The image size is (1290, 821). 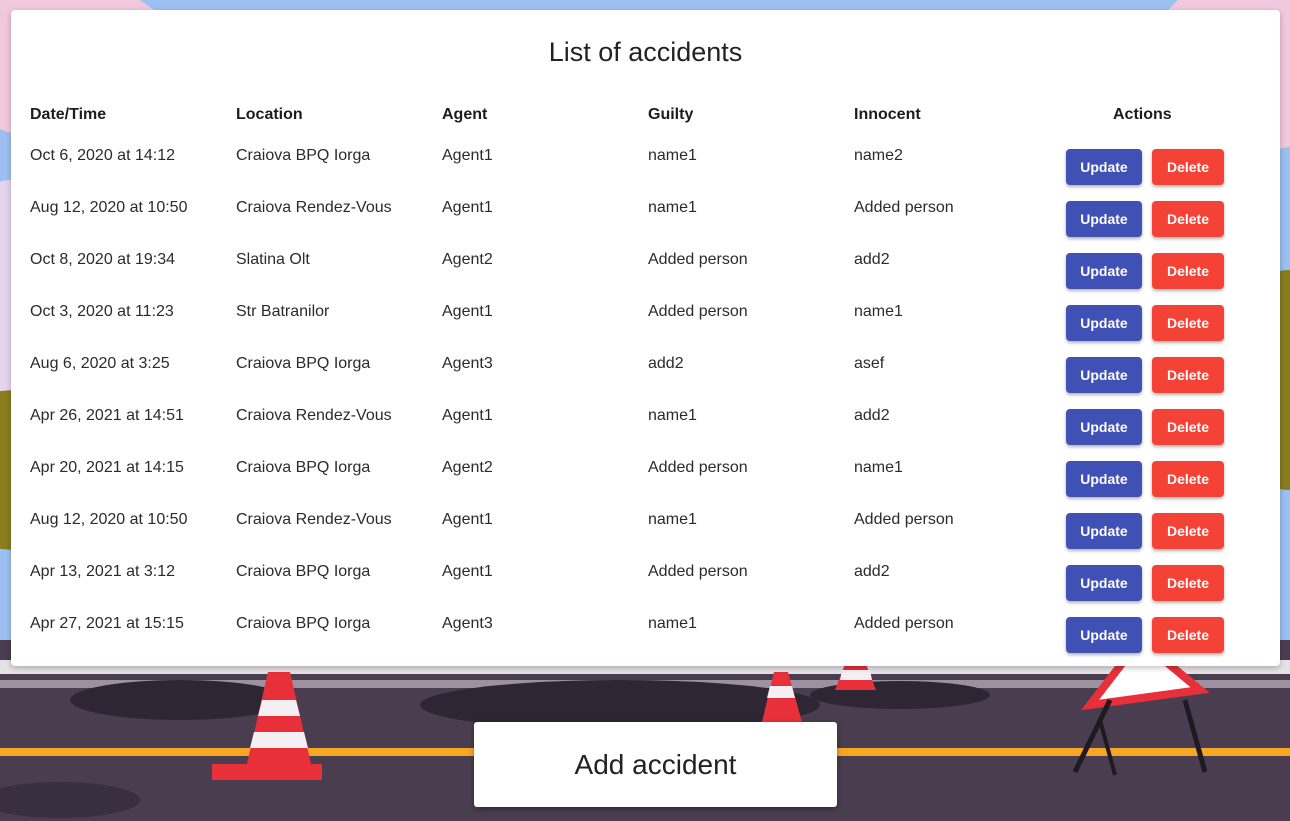 What do you see at coordinates (102, 259) in the screenshot?
I see `cell-datetime: Oct 8, 2020 at 19:34` at bounding box center [102, 259].